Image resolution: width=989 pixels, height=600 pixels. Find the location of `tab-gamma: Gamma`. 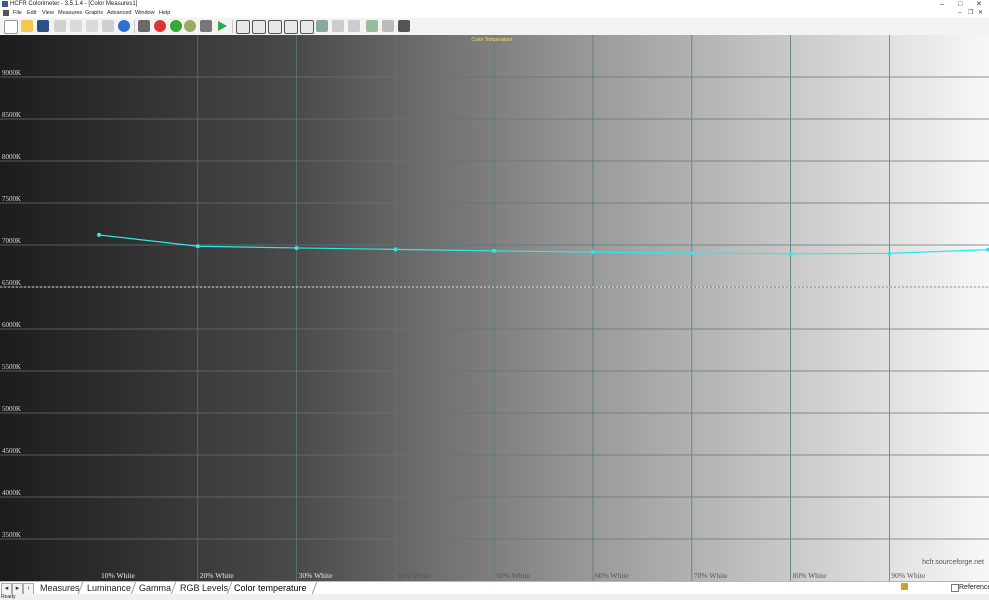

tab-gamma: Gamma is located at coordinates (155, 588).